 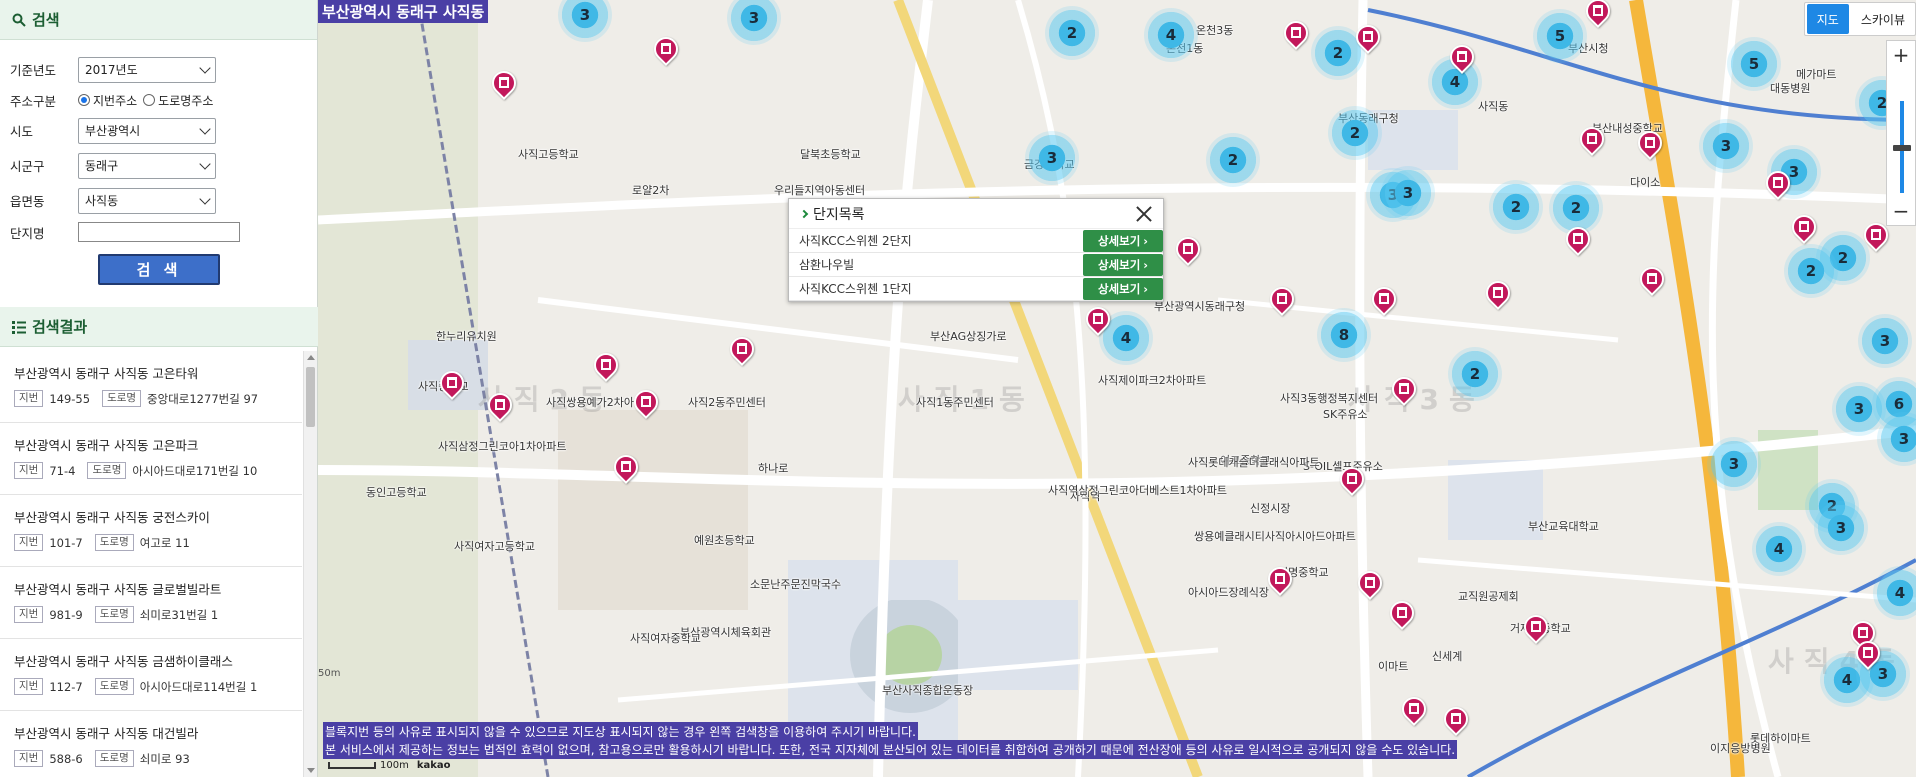 I want to click on result-address: 지번 149-55 도로명 중앙대로1277번길 97, so click(x=158, y=398).